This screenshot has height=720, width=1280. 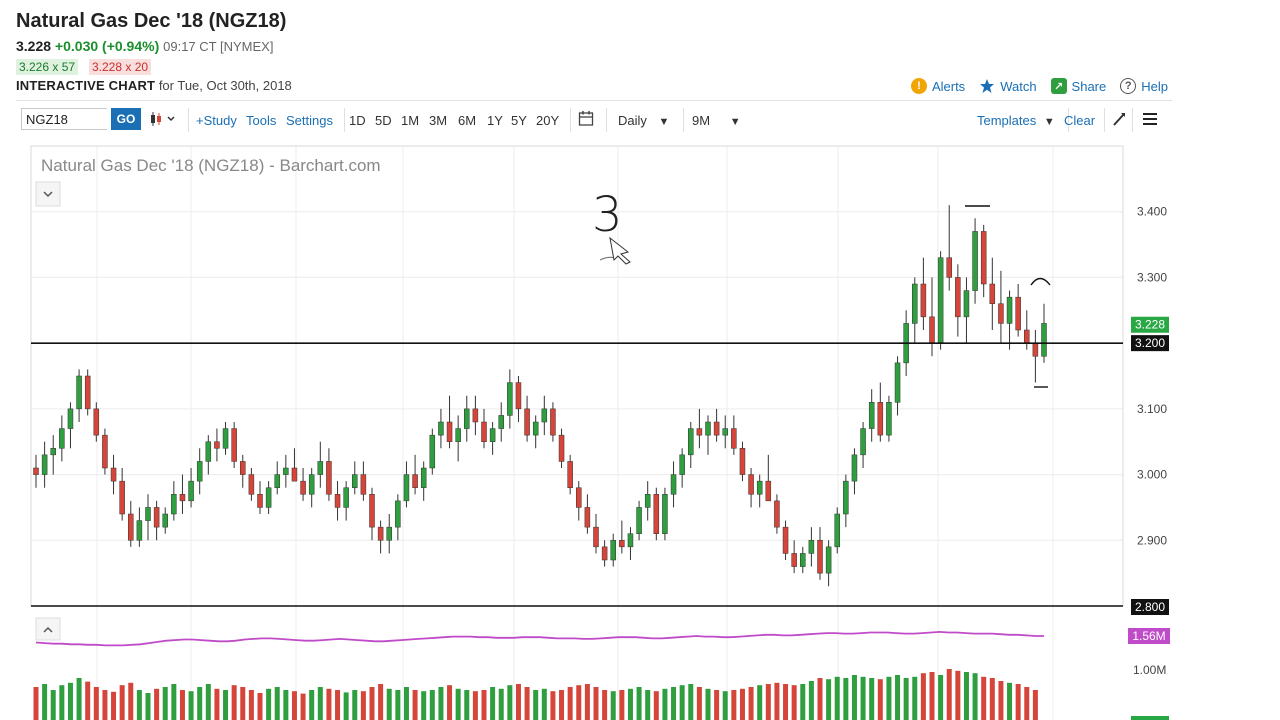 I want to click on collapse-panel-button, so click(x=48, y=194).